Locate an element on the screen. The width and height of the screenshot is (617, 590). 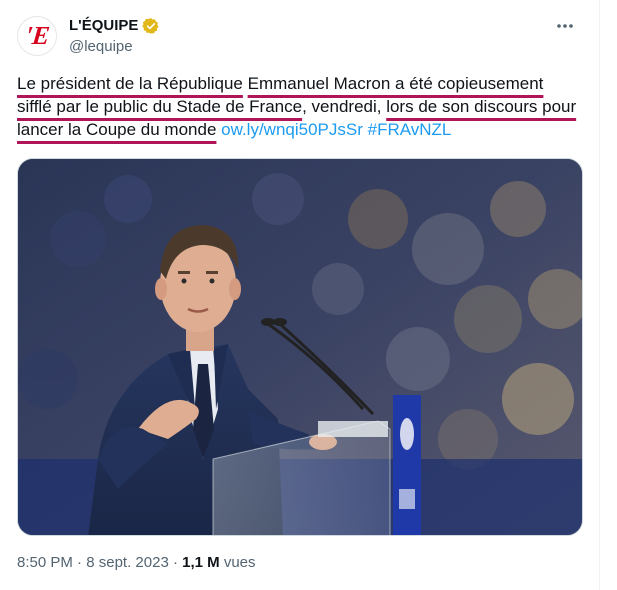
tweet-time: 8:50 PM is located at coordinates (45, 562).